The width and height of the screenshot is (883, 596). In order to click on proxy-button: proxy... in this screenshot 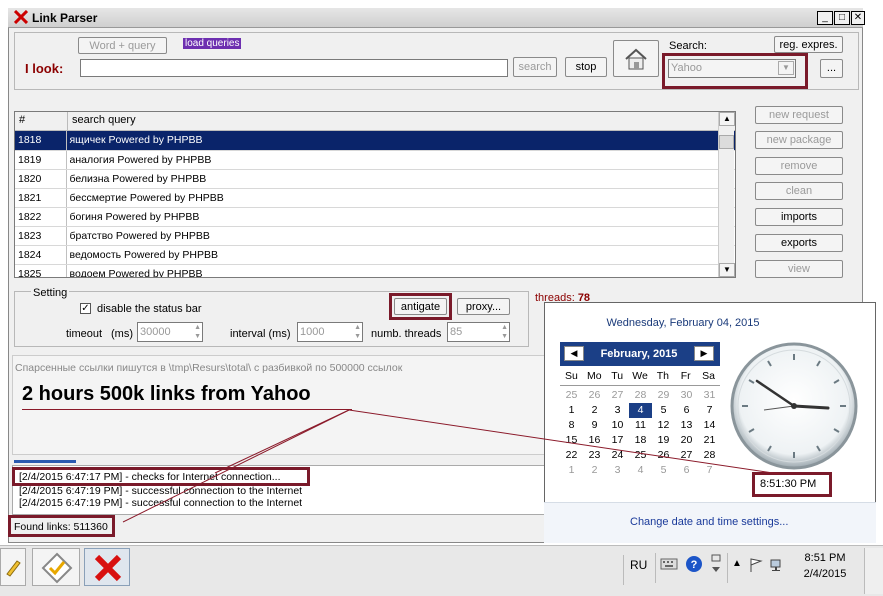, I will do `click(483, 306)`.